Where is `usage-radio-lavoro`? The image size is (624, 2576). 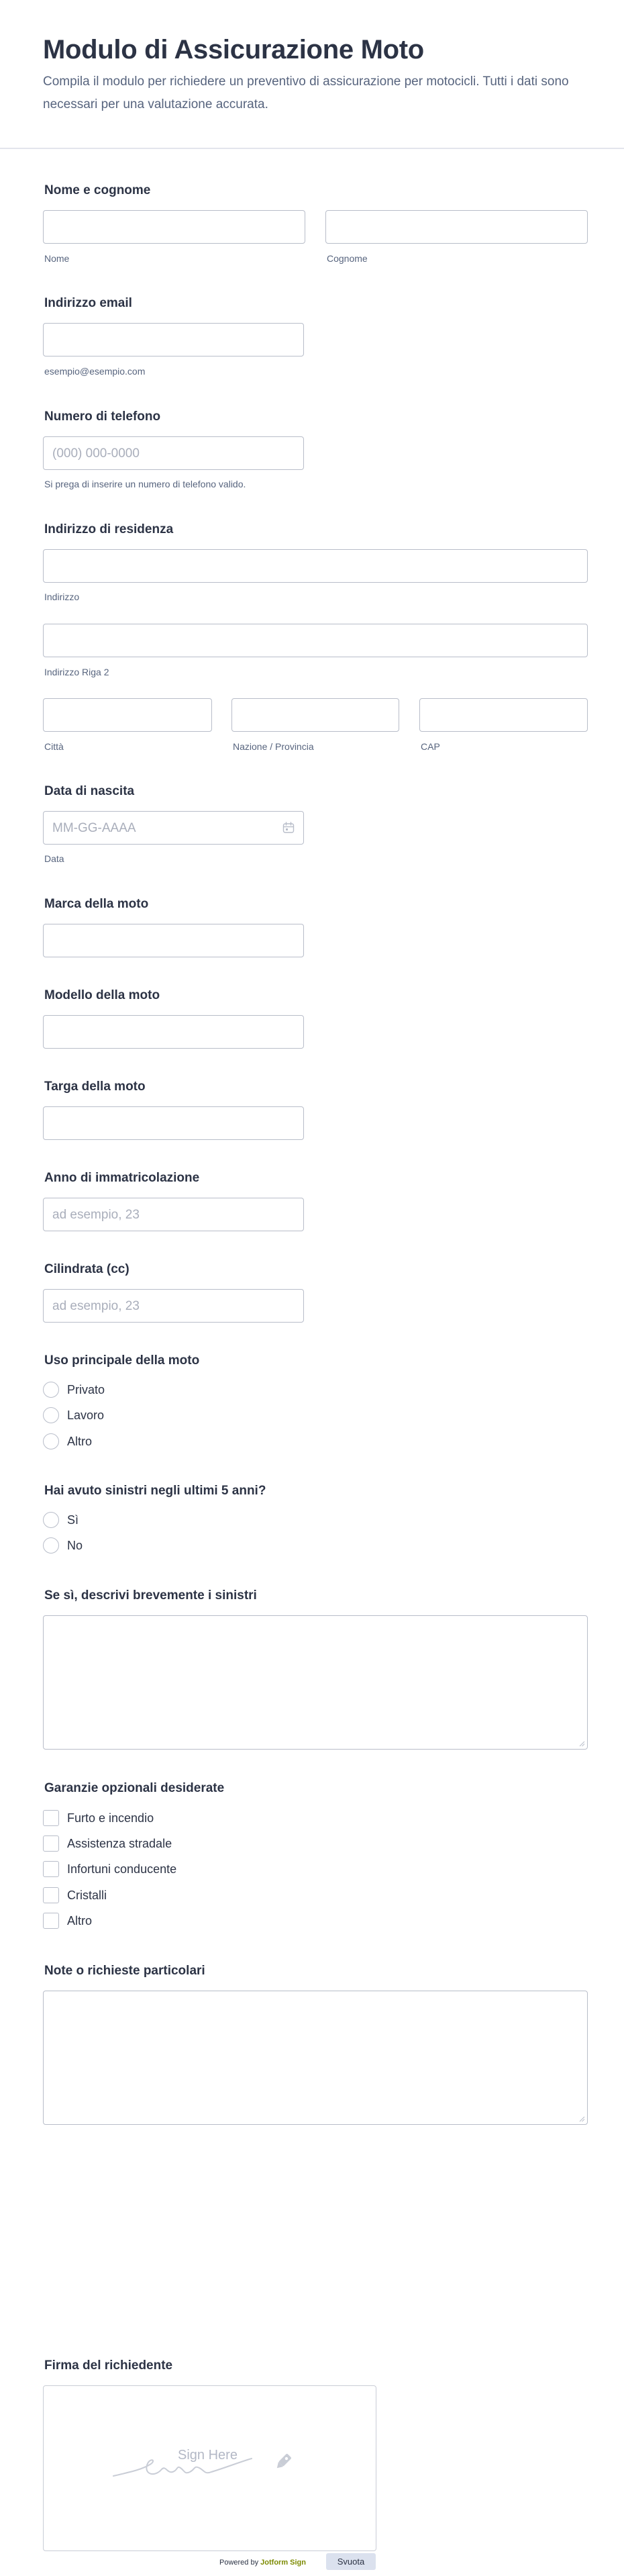
usage-radio-lavoro is located at coordinates (51, 1415).